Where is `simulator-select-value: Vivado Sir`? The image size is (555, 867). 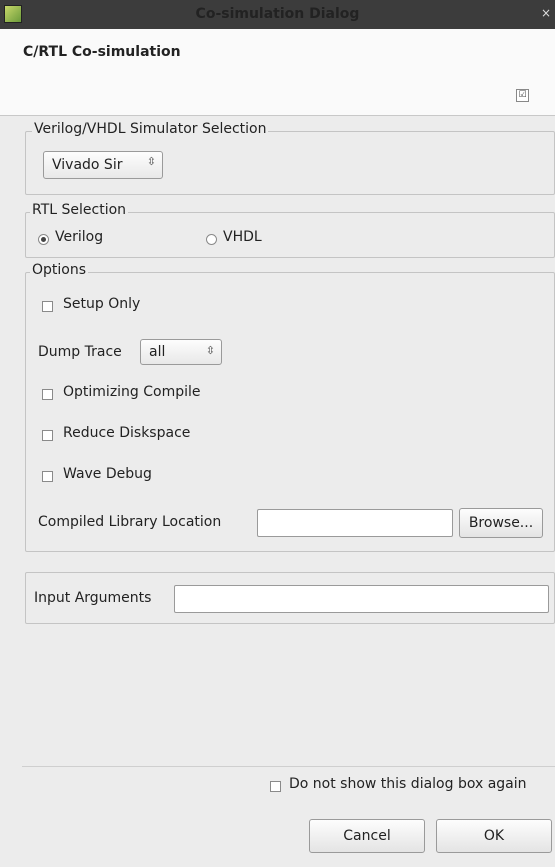
simulator-select-value: Vivado Sir is located at coordinates (87, 165).